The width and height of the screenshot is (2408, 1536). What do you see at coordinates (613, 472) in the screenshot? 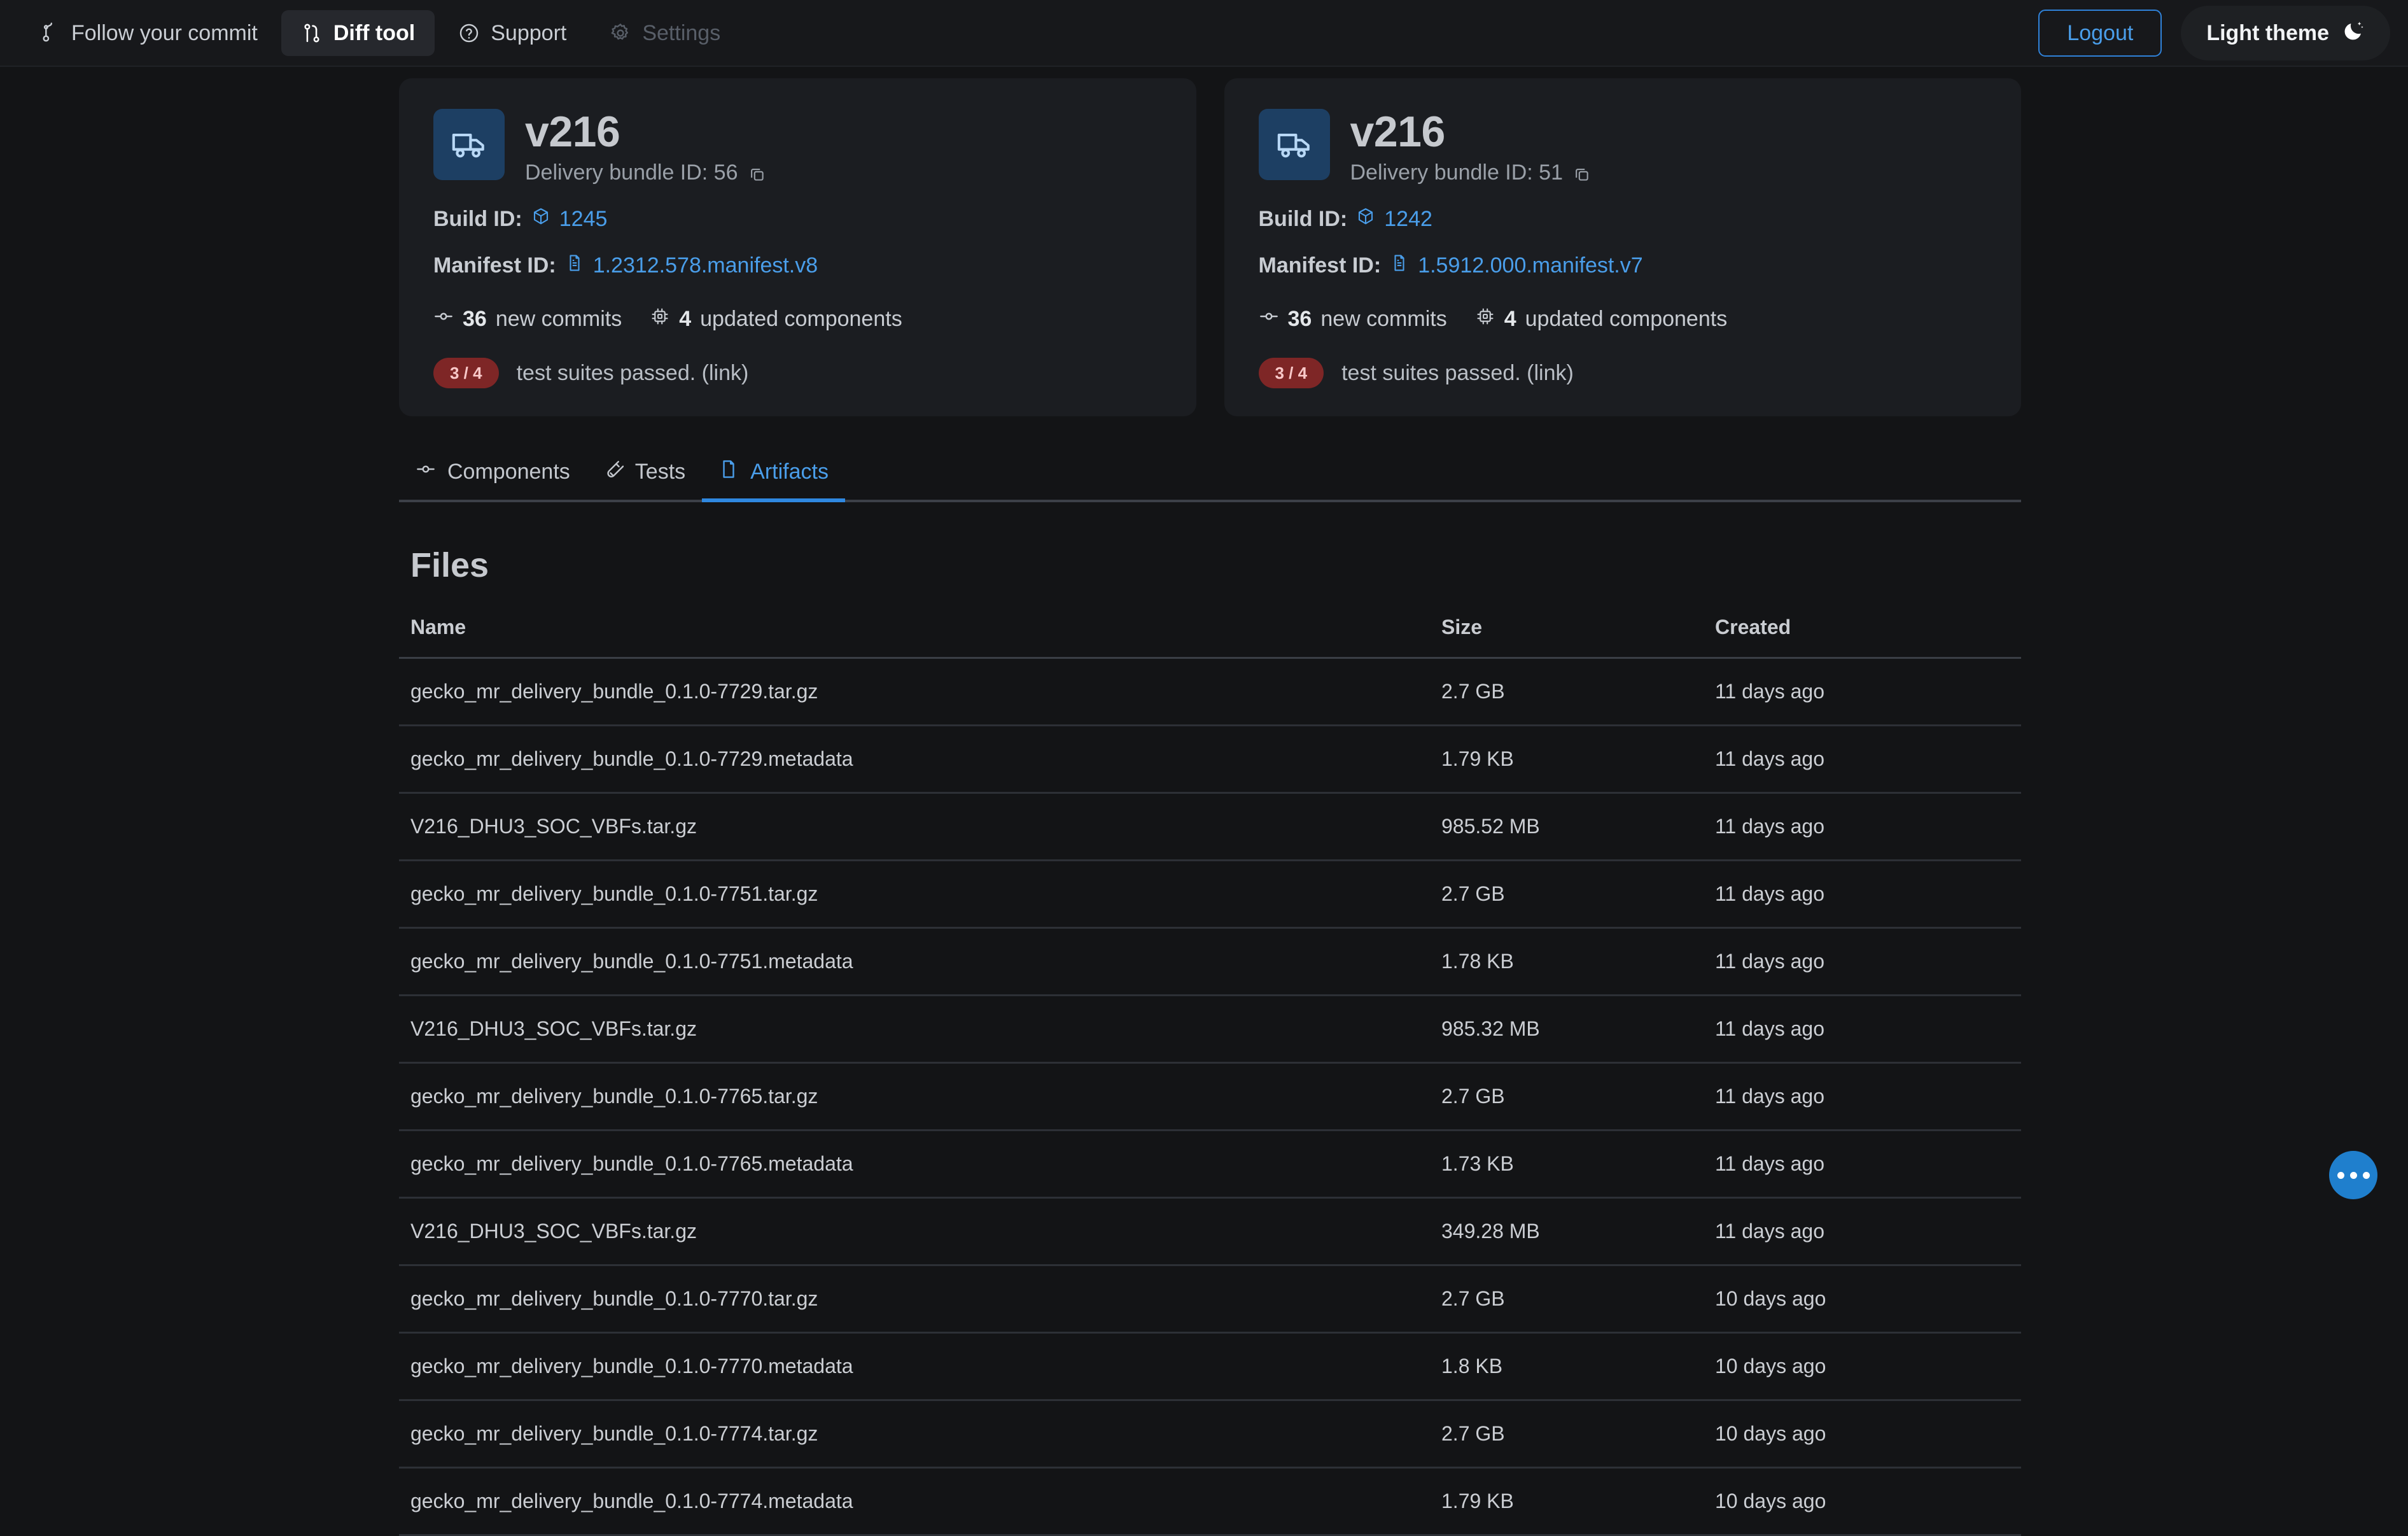
I see `test-tube-icon` at bounding box center [613, 472].